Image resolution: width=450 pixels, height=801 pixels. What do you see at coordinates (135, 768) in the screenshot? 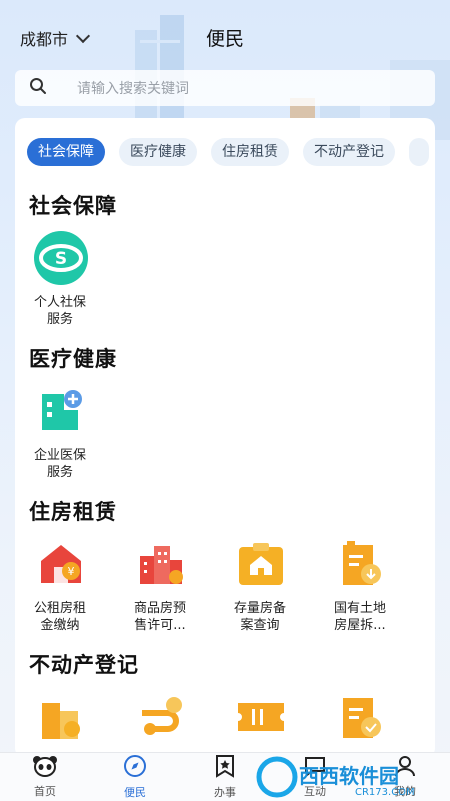
I see `compass-icon` at bounding box center [135, 768].